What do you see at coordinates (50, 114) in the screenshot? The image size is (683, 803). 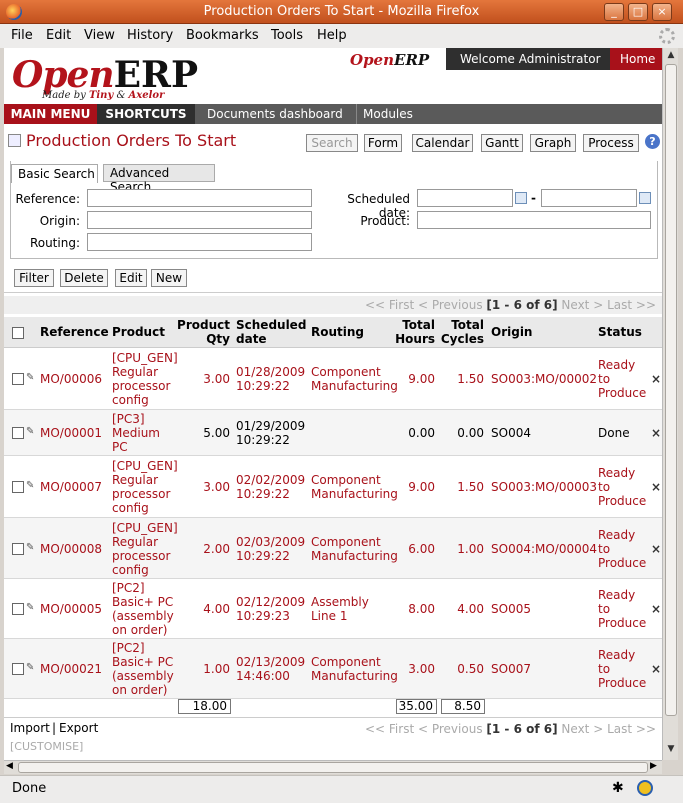 I see `main-menu-tab: MAIN MENU` at bounding box center [50, 114].